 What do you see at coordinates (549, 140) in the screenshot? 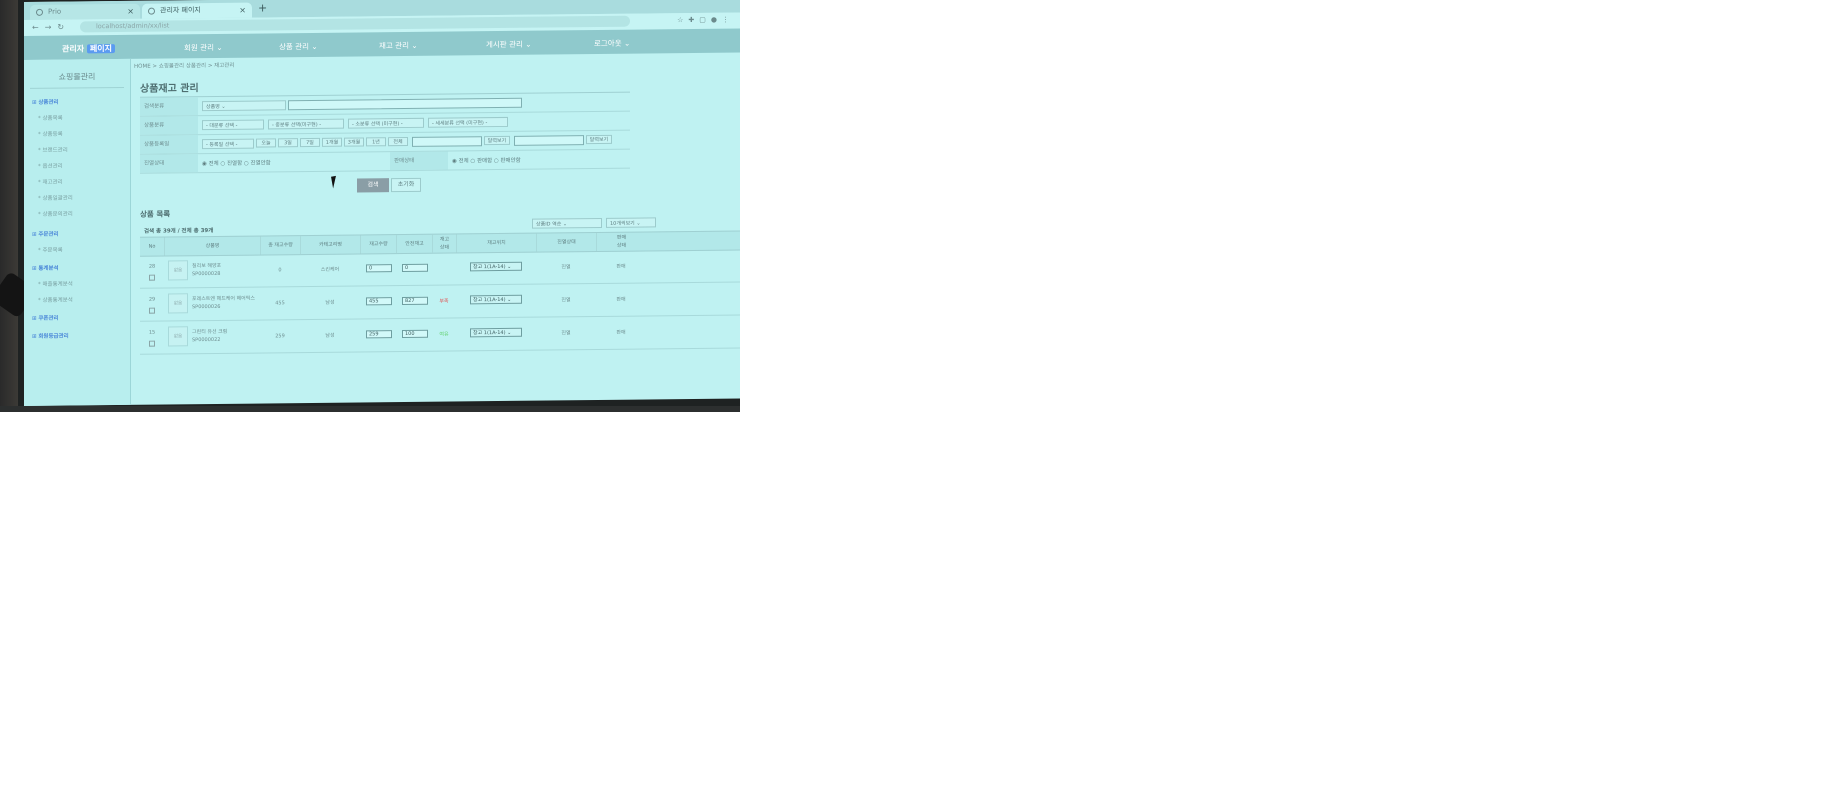
I see `end-date-input` at bounding box center [549, 140].